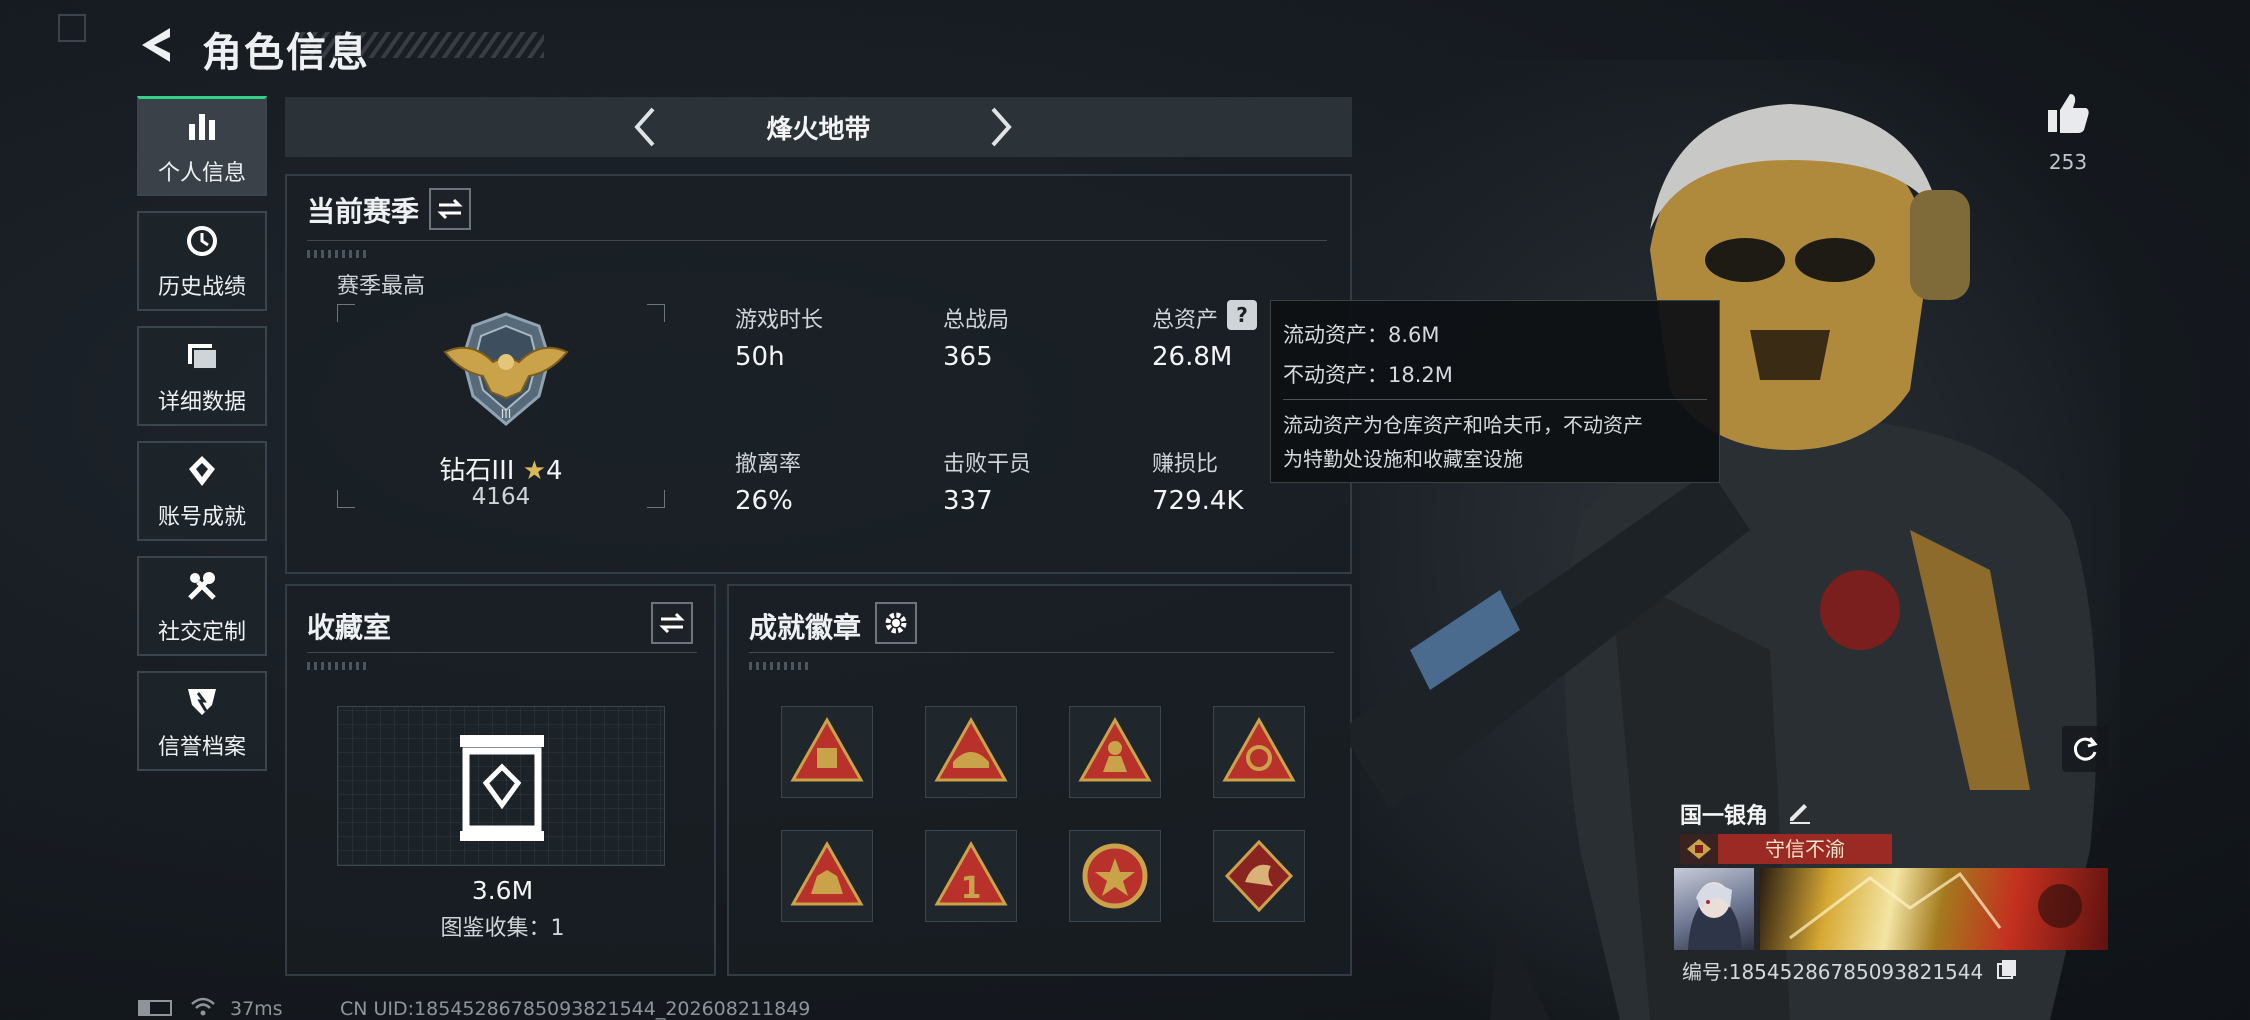  What do you see at coordinates (201, 287) in the screenshot?
I see `nav-label: 历史战绩` at bounding box center [201, 287].